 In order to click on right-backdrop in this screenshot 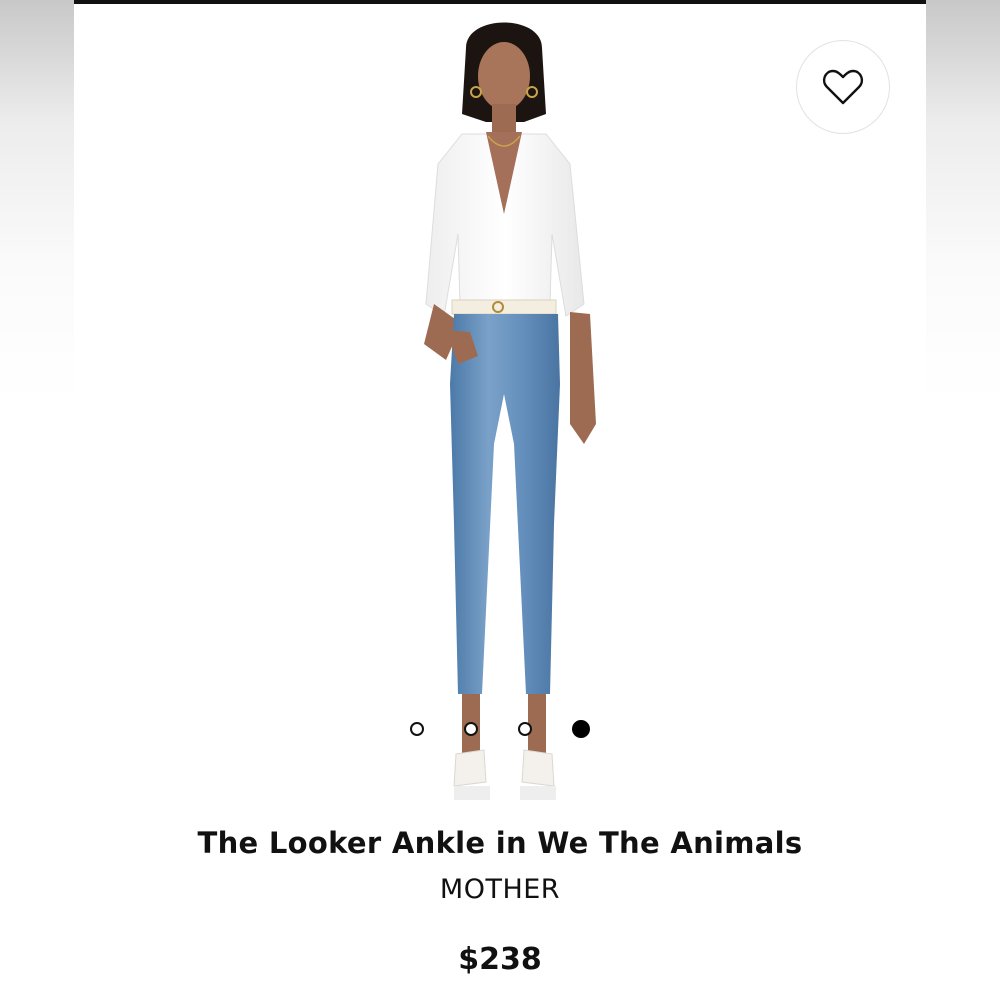, I will do `click(963, 500)`.